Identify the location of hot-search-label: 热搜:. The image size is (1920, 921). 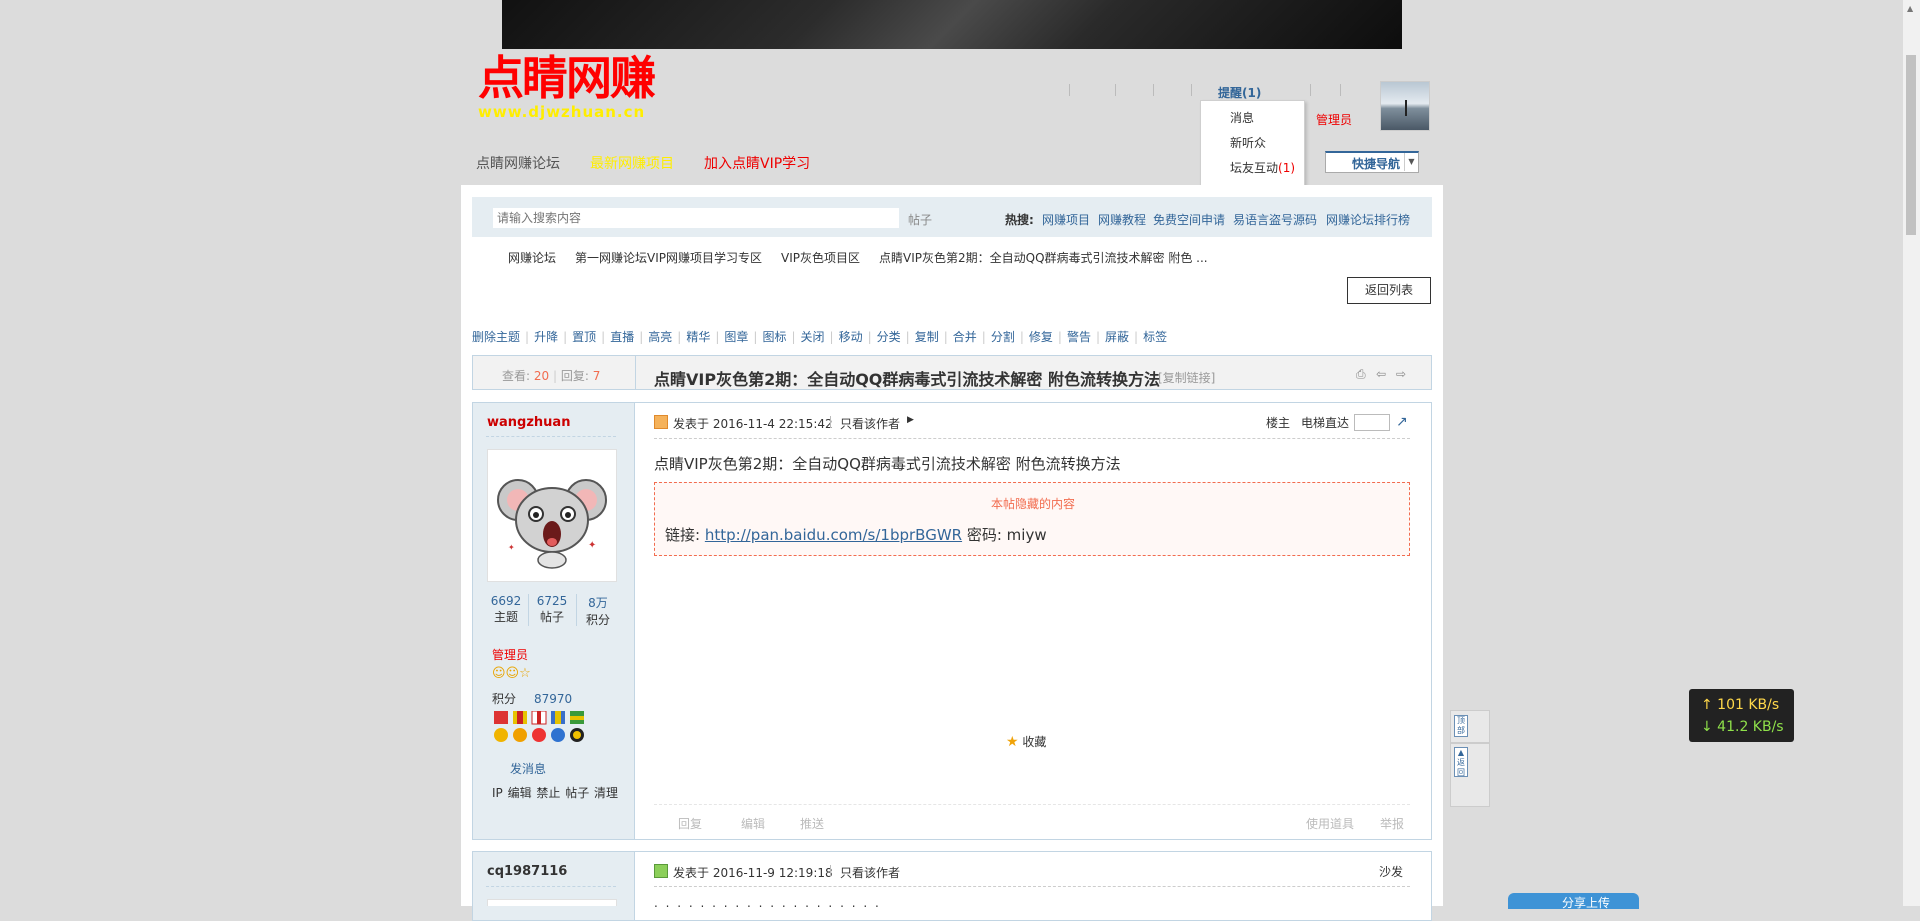
(1019, 220).